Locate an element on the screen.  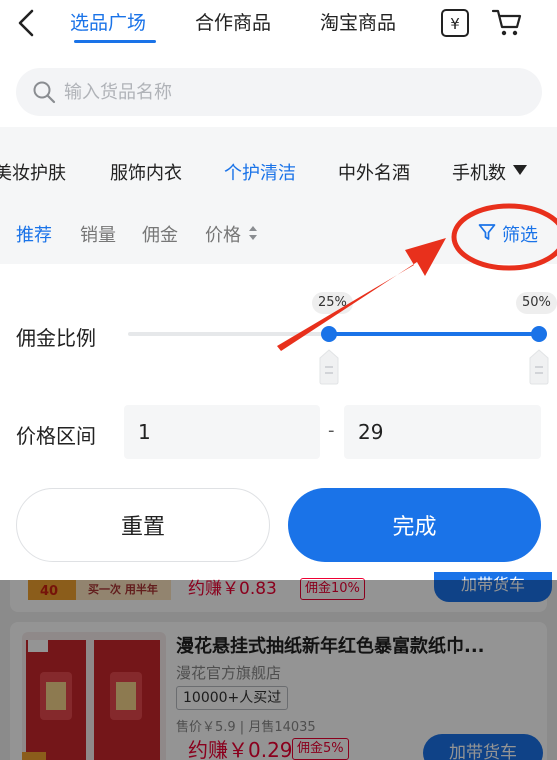
done-button: 完成 is located at coordinates (414, 525).